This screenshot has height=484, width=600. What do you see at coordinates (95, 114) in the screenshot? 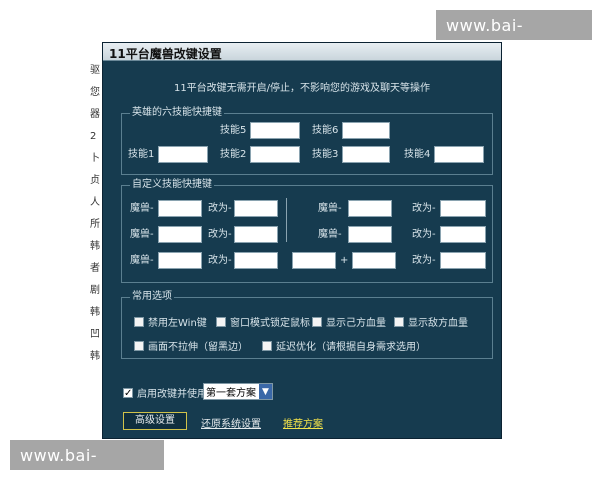
I see `background-text-fragment: 器` at bounding box center [95, 114].